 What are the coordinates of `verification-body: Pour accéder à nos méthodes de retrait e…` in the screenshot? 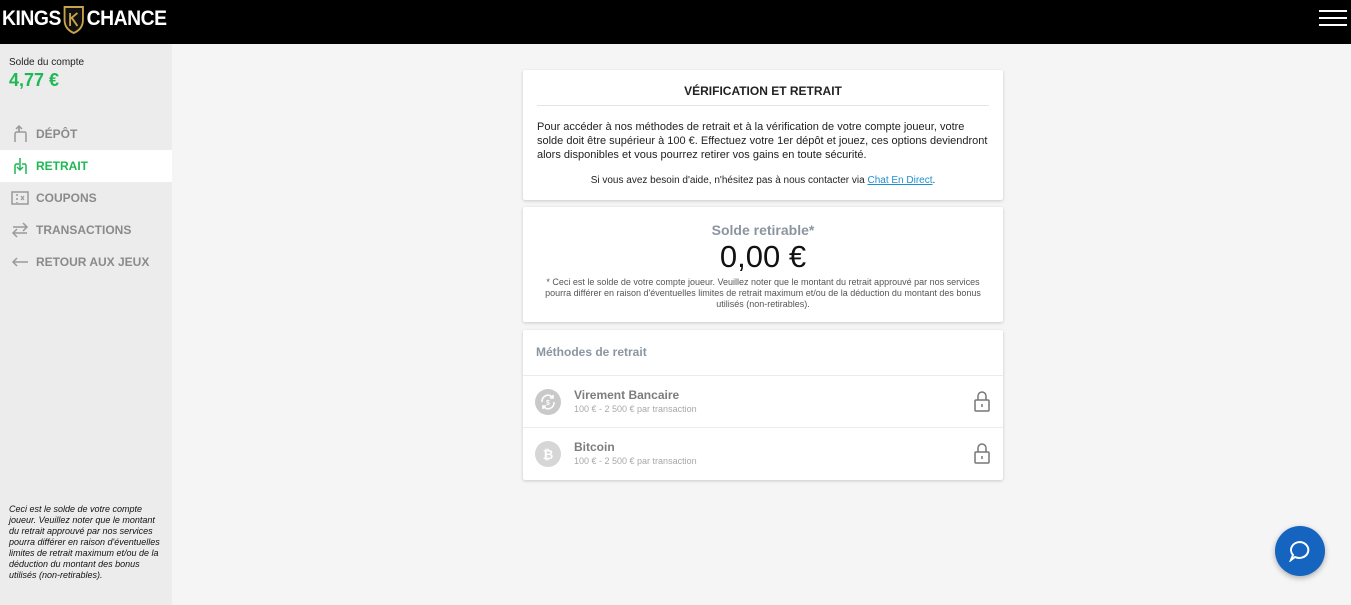 It's located at (762, 141).